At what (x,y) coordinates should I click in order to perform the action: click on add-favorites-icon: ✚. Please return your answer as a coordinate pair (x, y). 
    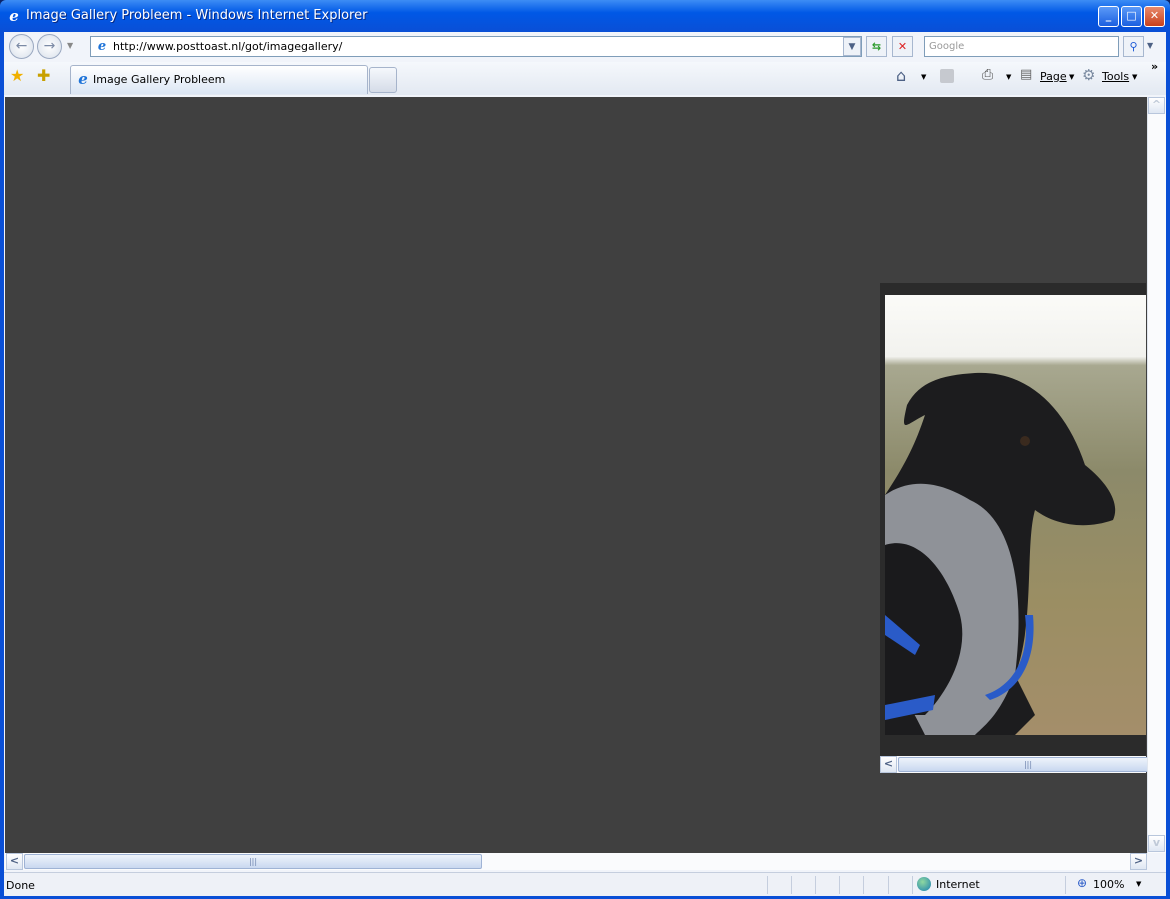
    Looking at the image, I should click on (43, 75).